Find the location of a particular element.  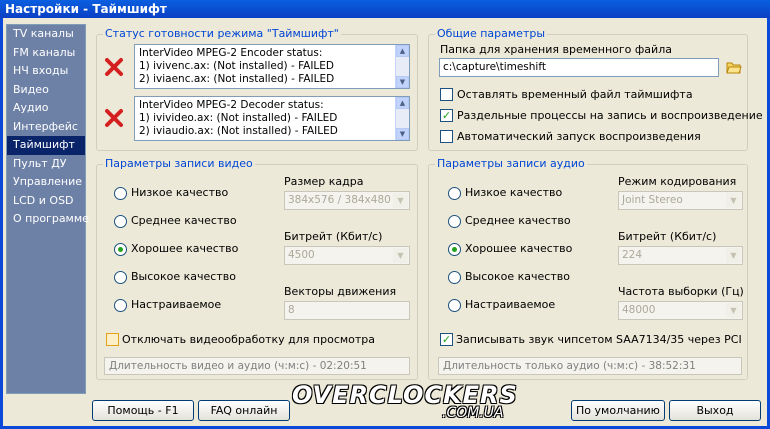

video-quality-high-radio is located at coordinates (120, 277).